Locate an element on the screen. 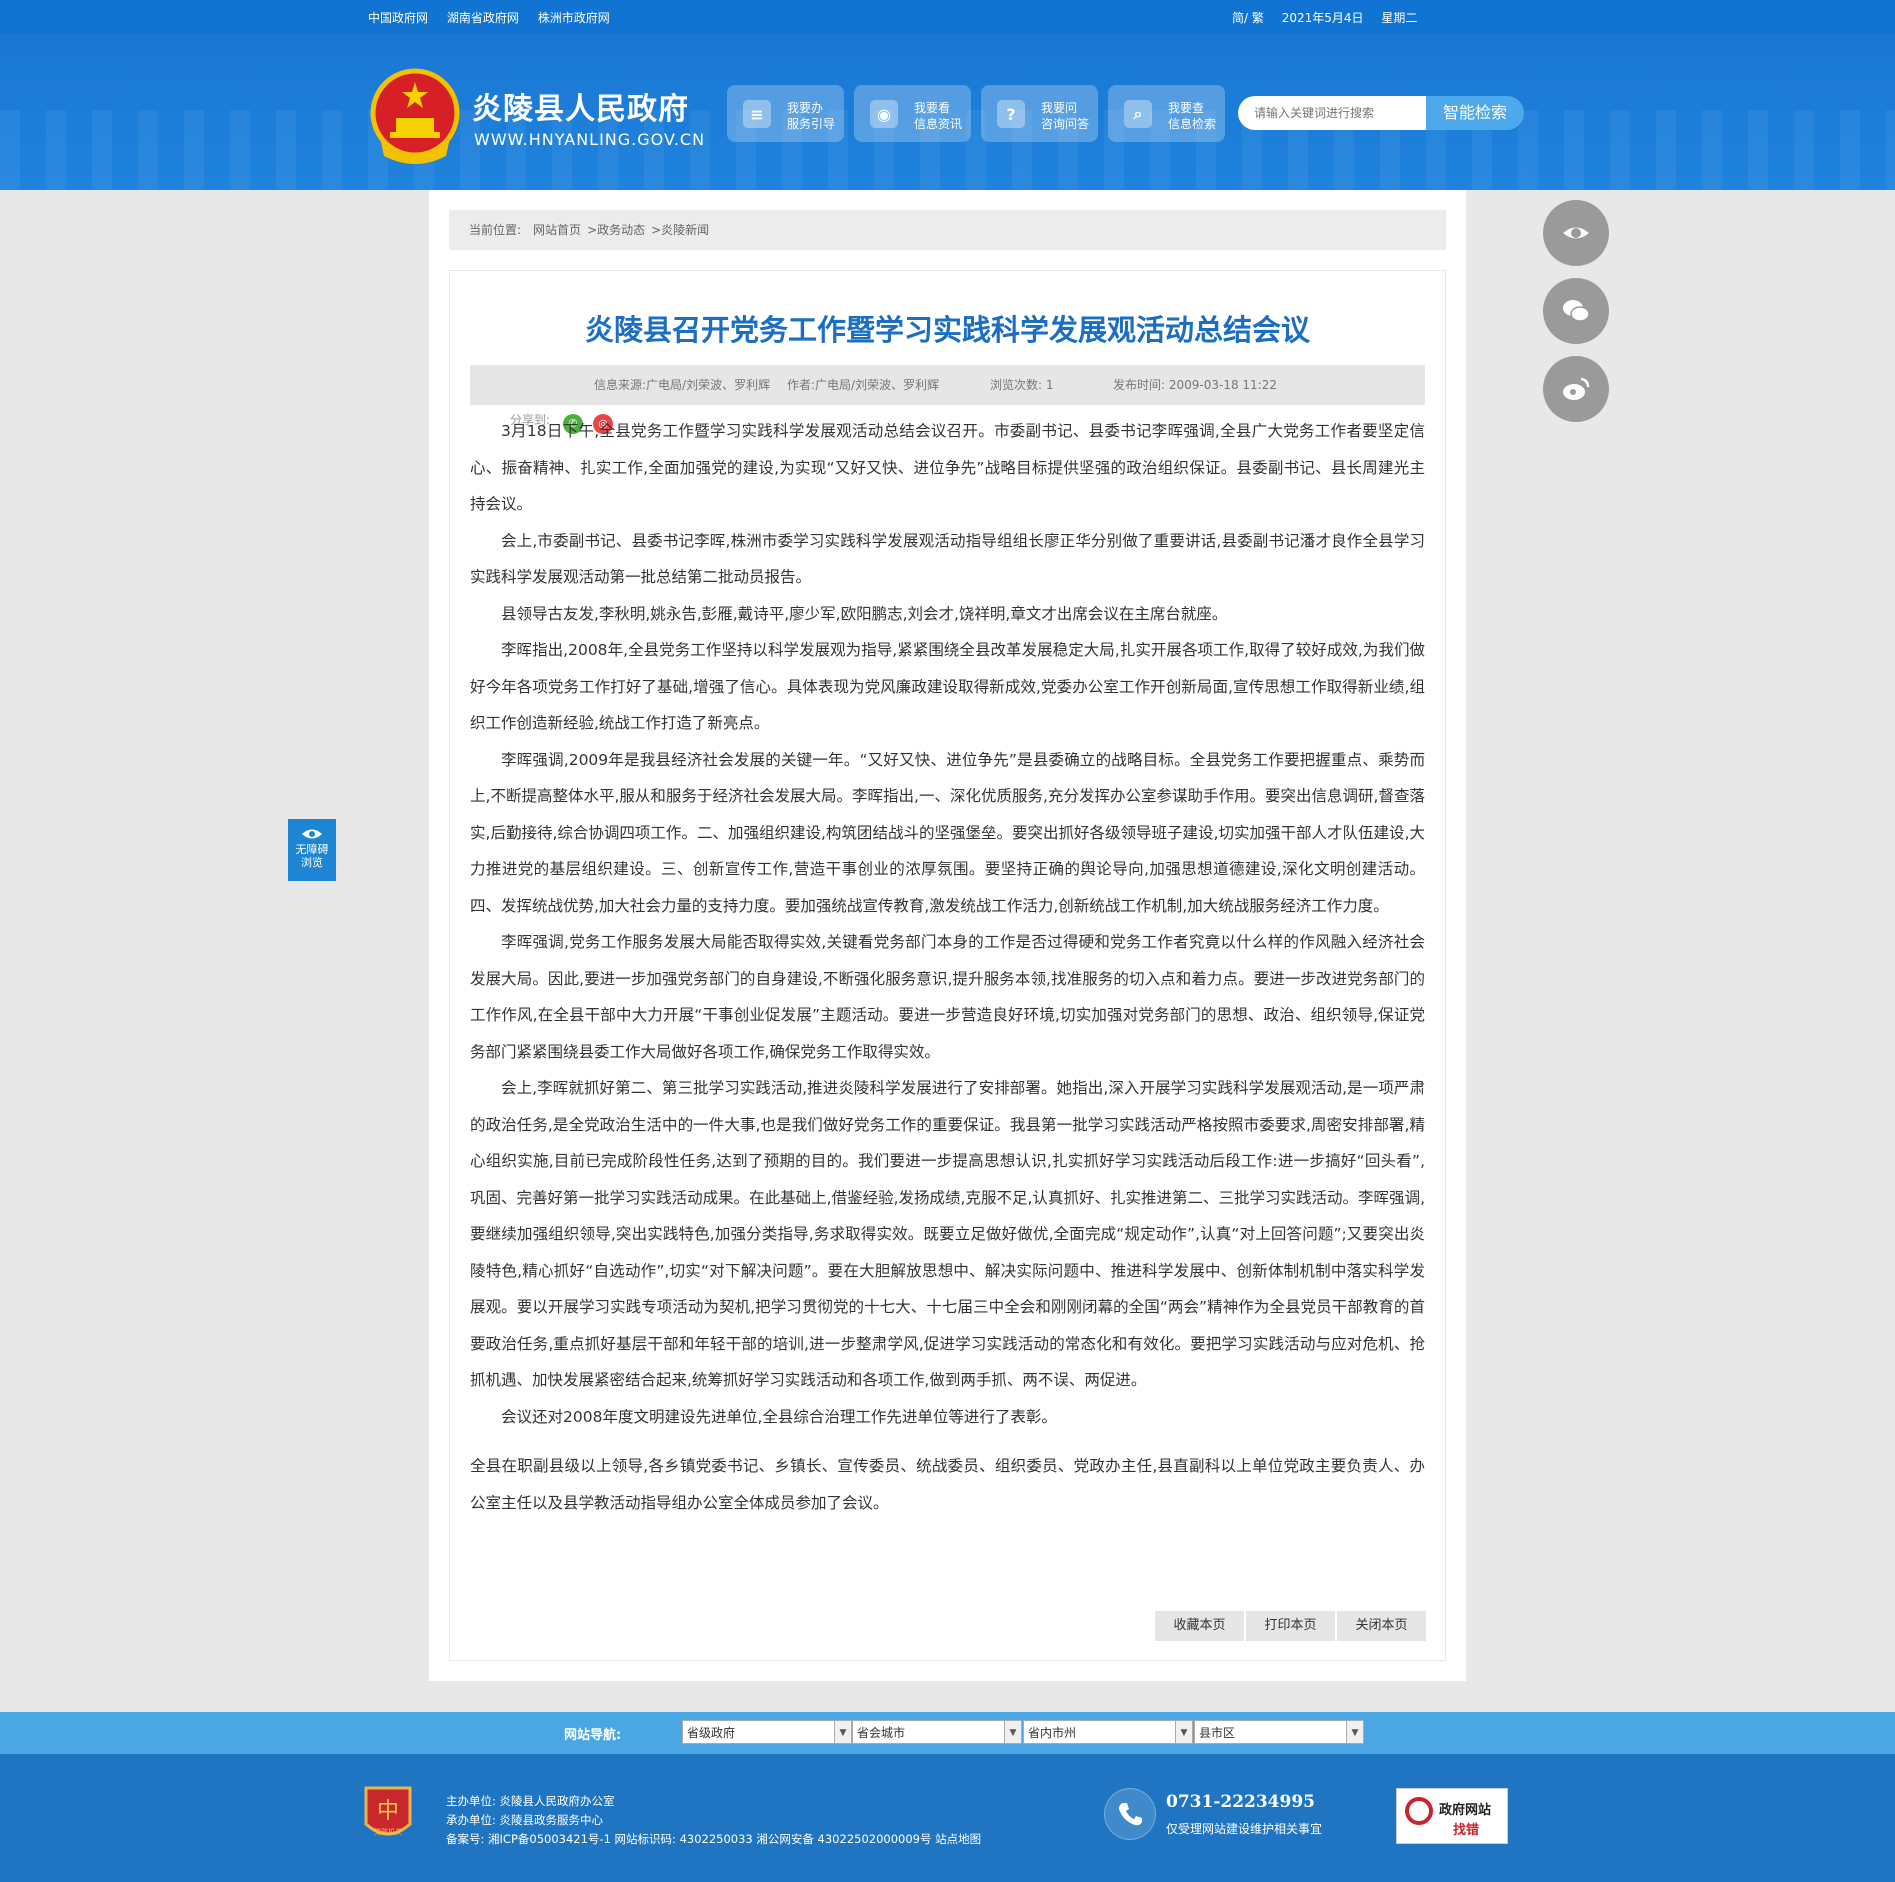  top-links: 中国政府网 湖南省政府网 株洲市政府网 is located at coordinates (496, 17).